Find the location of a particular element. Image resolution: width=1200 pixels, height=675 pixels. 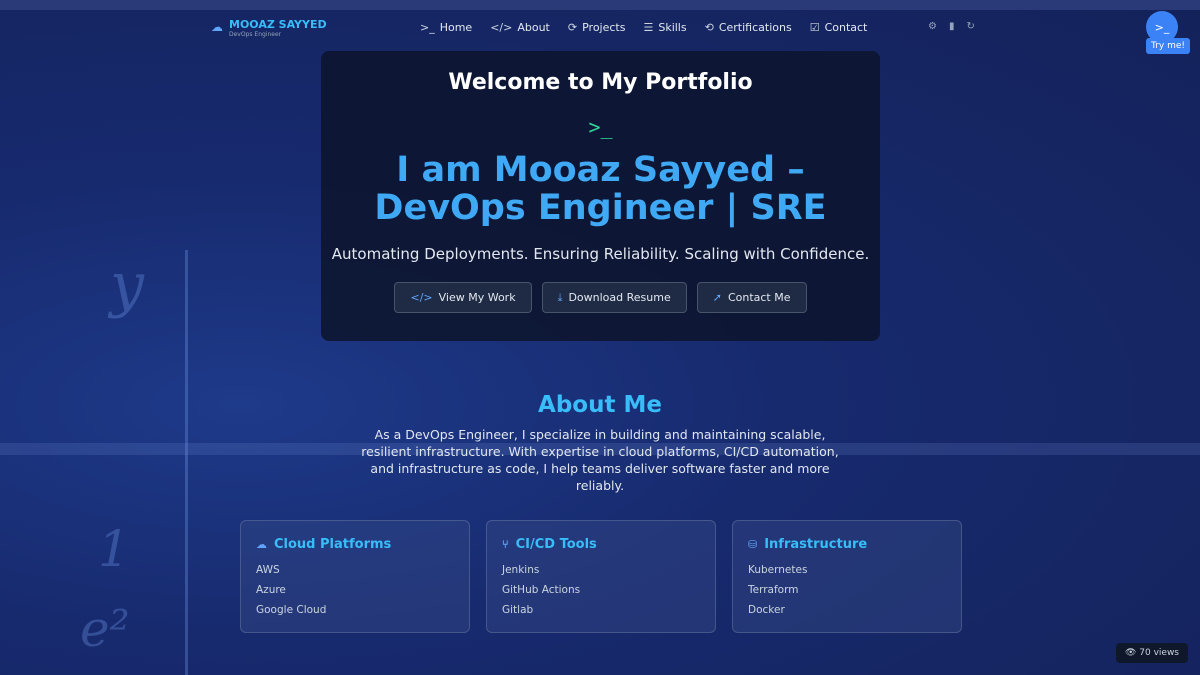

send-icon: ➚ is located at coordinates (717, 297).